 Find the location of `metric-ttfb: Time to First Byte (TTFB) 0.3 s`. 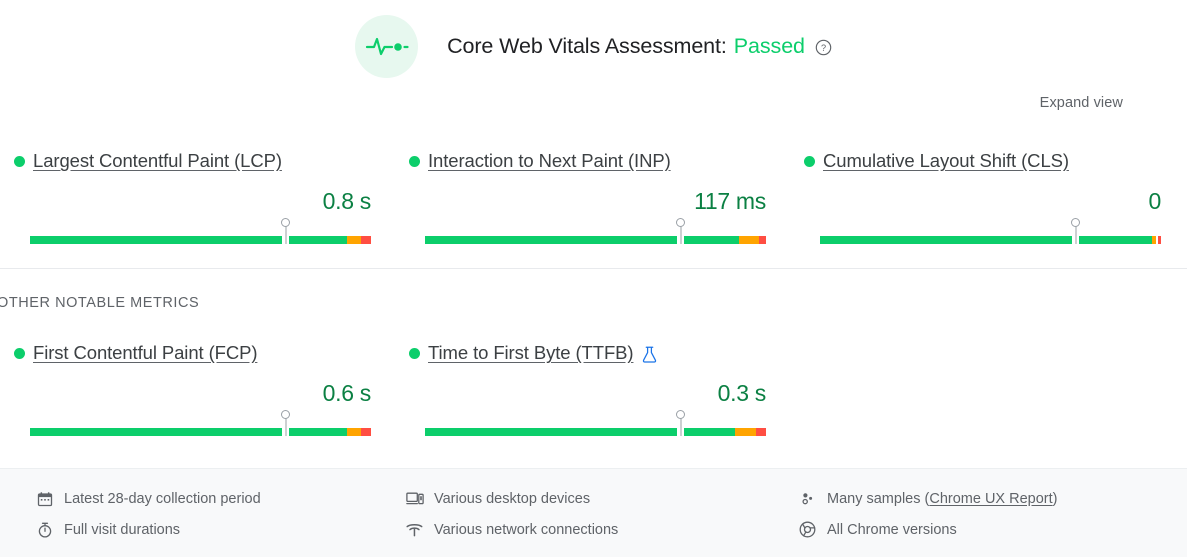

metric-ttfb: Time to First Byte (TTFB) 0.3 s is located at coordinates (592, 389).